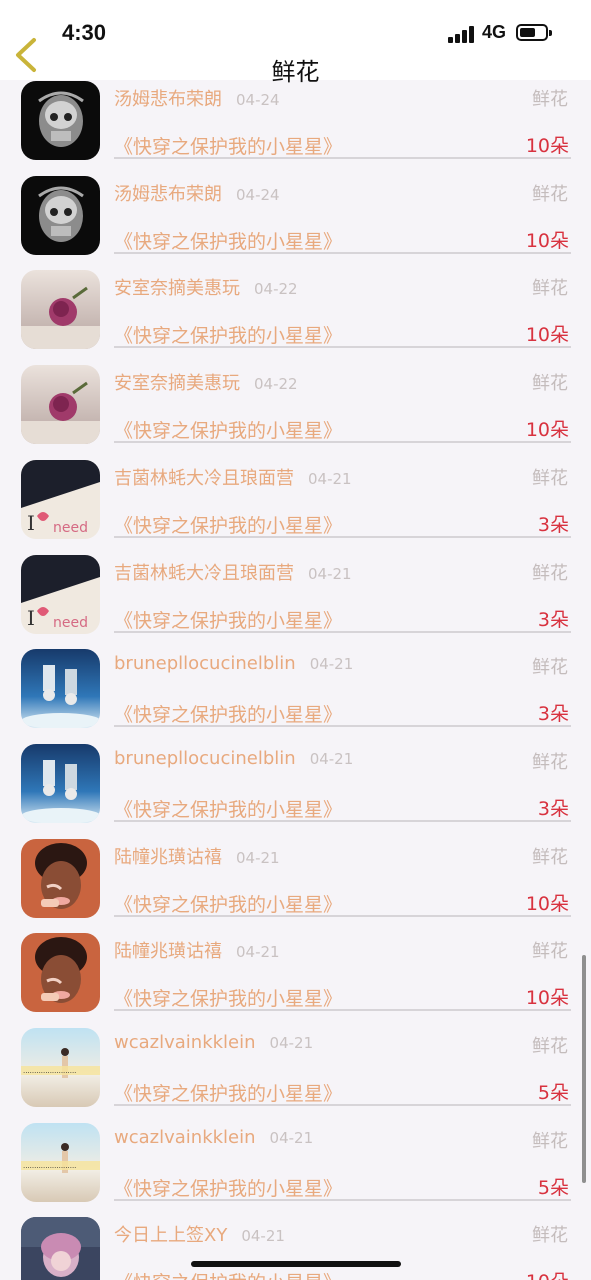  I want to click on nav-bar: 鲜花, so click(295, 57).